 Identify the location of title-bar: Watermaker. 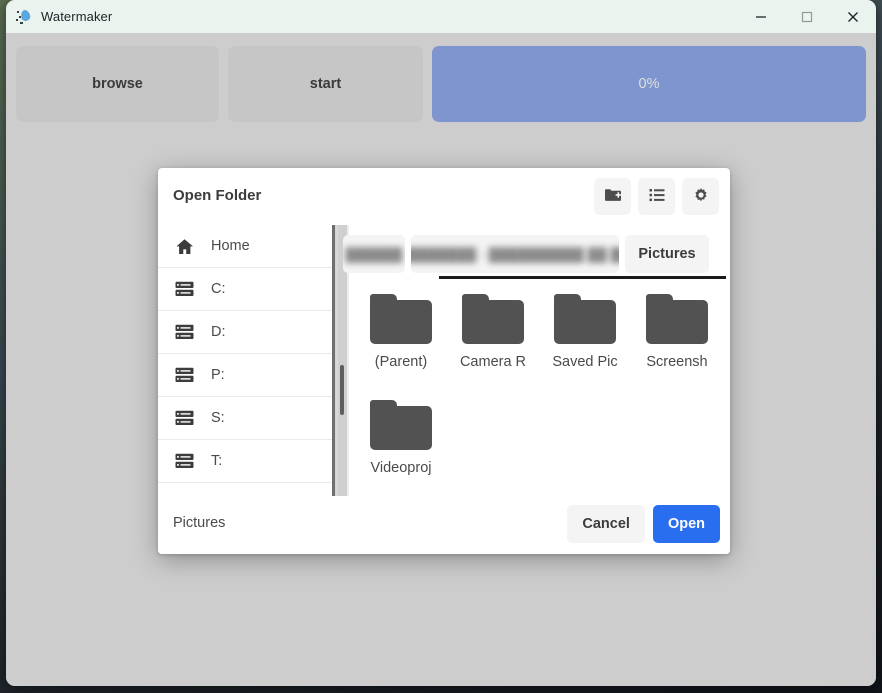
(441, 16).